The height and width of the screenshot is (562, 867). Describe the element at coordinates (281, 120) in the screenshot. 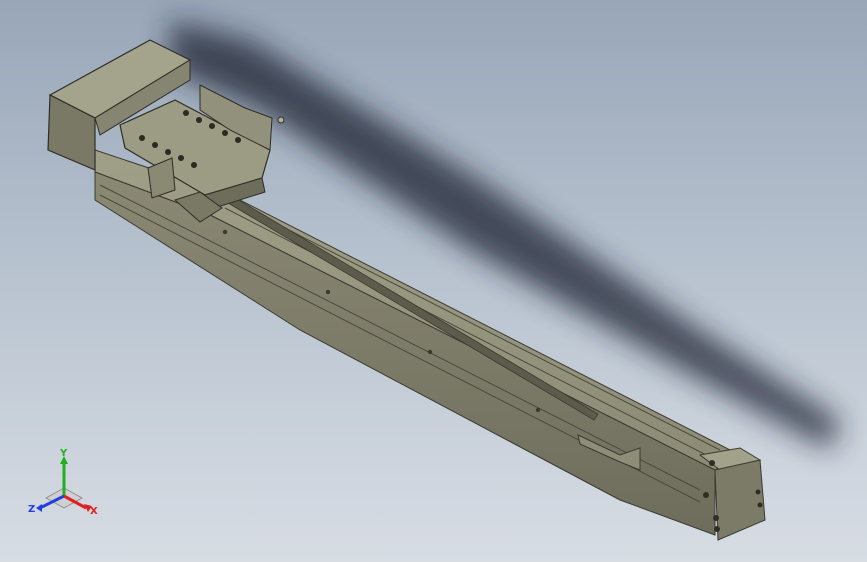

I see `coupling-shaft` at that location.